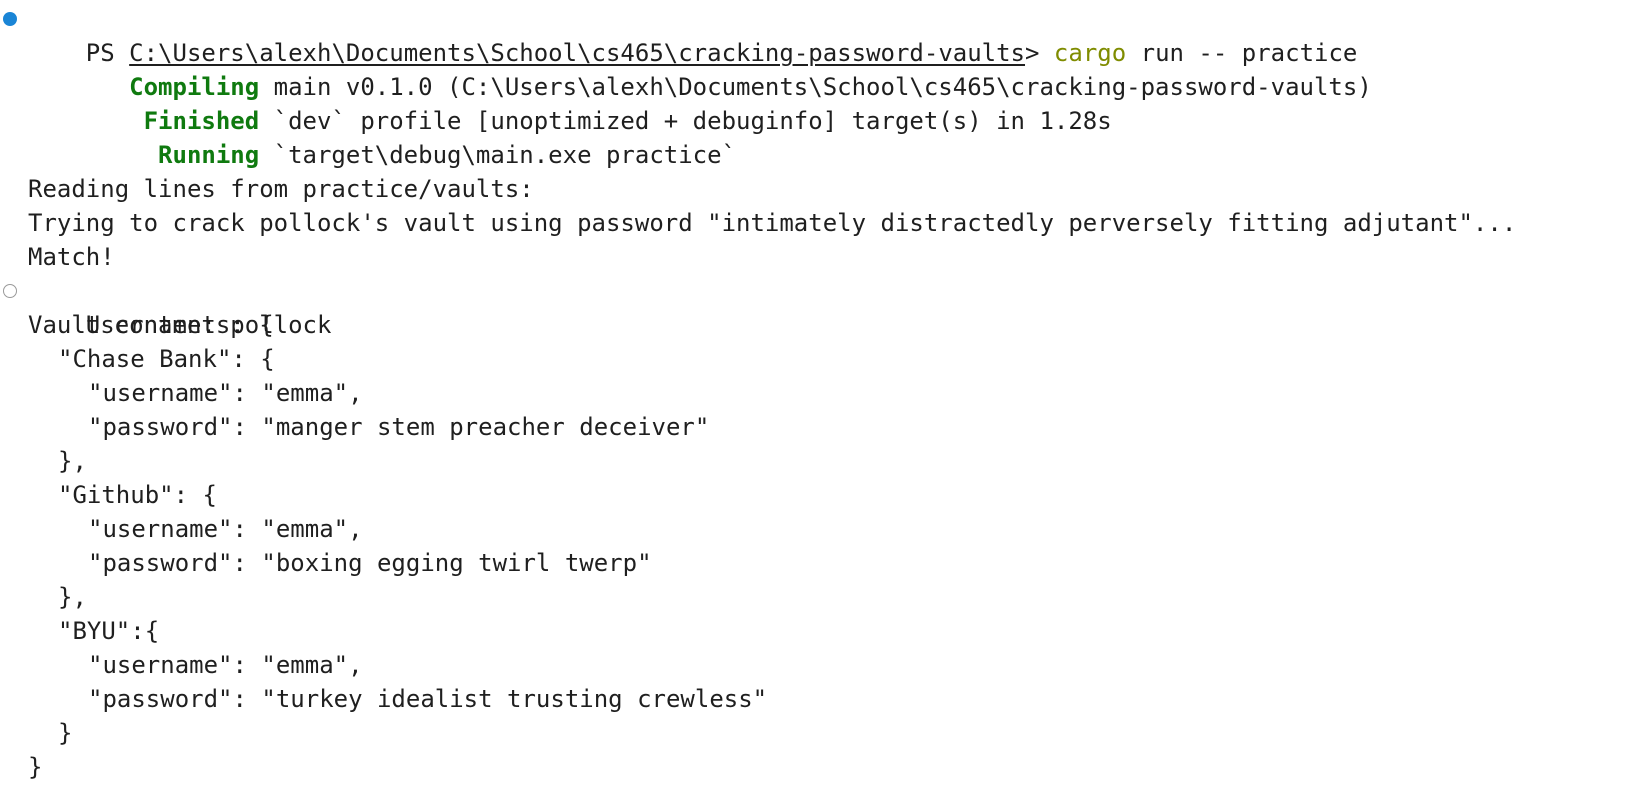  I want to click on vault-entry-password: "password": "boxing egging twirl twerp", so click(370, 563).